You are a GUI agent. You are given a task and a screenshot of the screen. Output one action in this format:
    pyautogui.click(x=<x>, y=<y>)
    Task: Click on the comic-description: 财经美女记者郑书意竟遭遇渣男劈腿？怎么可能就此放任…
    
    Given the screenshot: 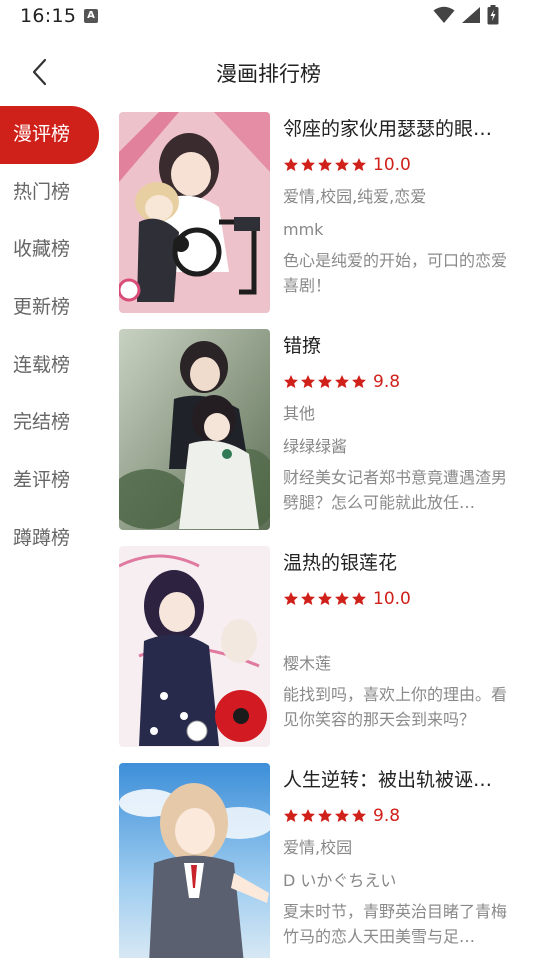 What is the action you would take?
    pyautogui.click(x=395, y=490)
    